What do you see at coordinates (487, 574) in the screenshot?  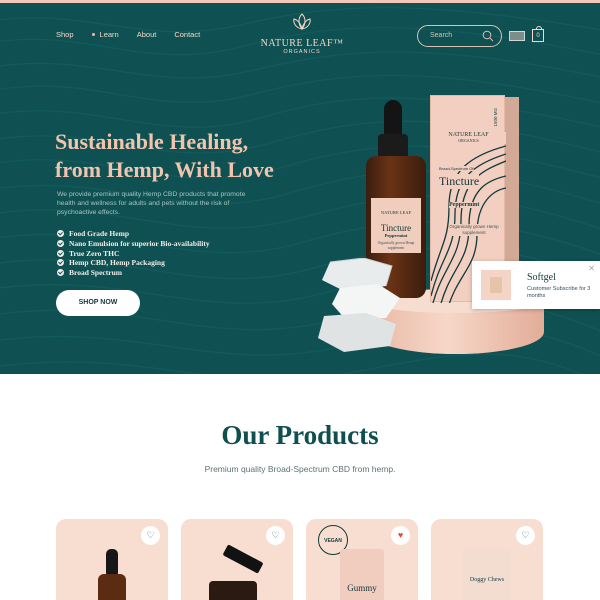 I see `doggy-chews-pouch-image` at bounding box center [487, 574].